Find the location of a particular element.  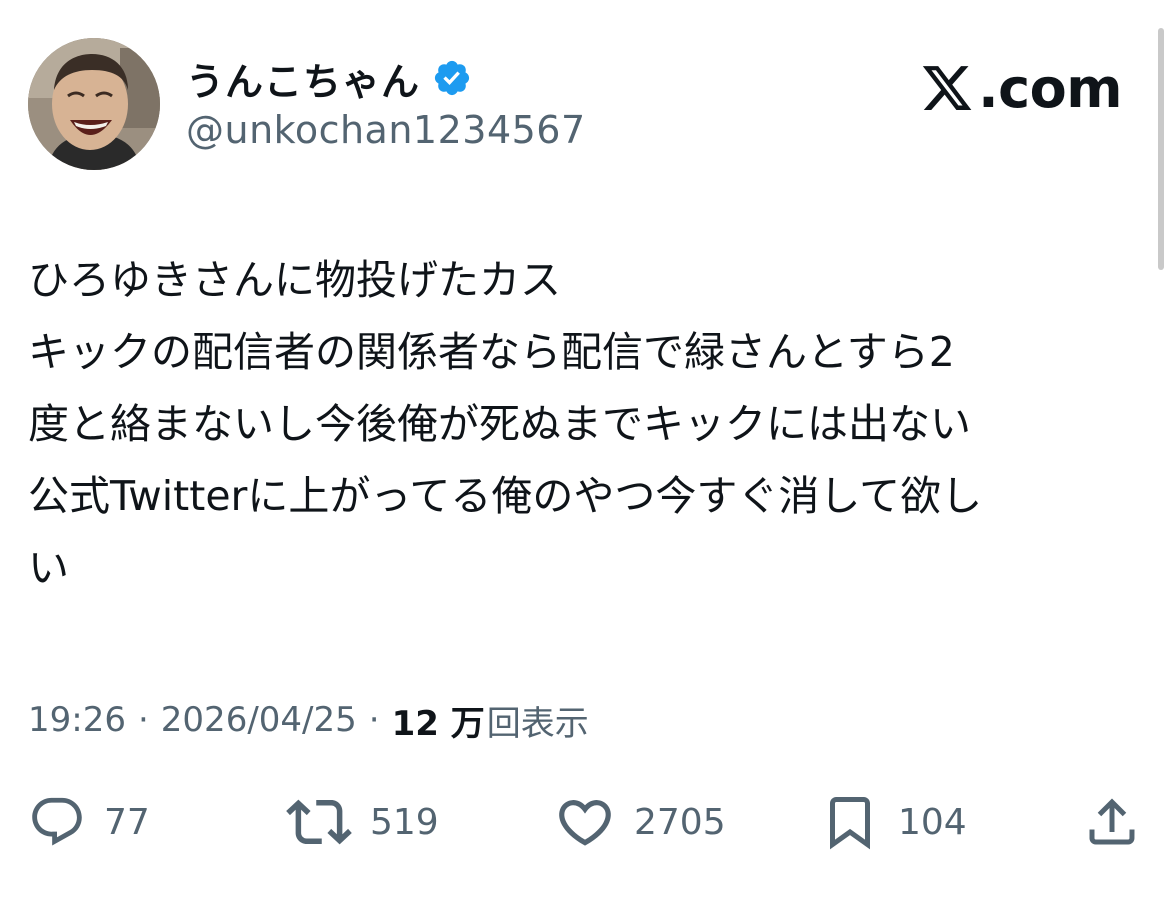

views-count: 12 万 is located at coordinates (438, 720).